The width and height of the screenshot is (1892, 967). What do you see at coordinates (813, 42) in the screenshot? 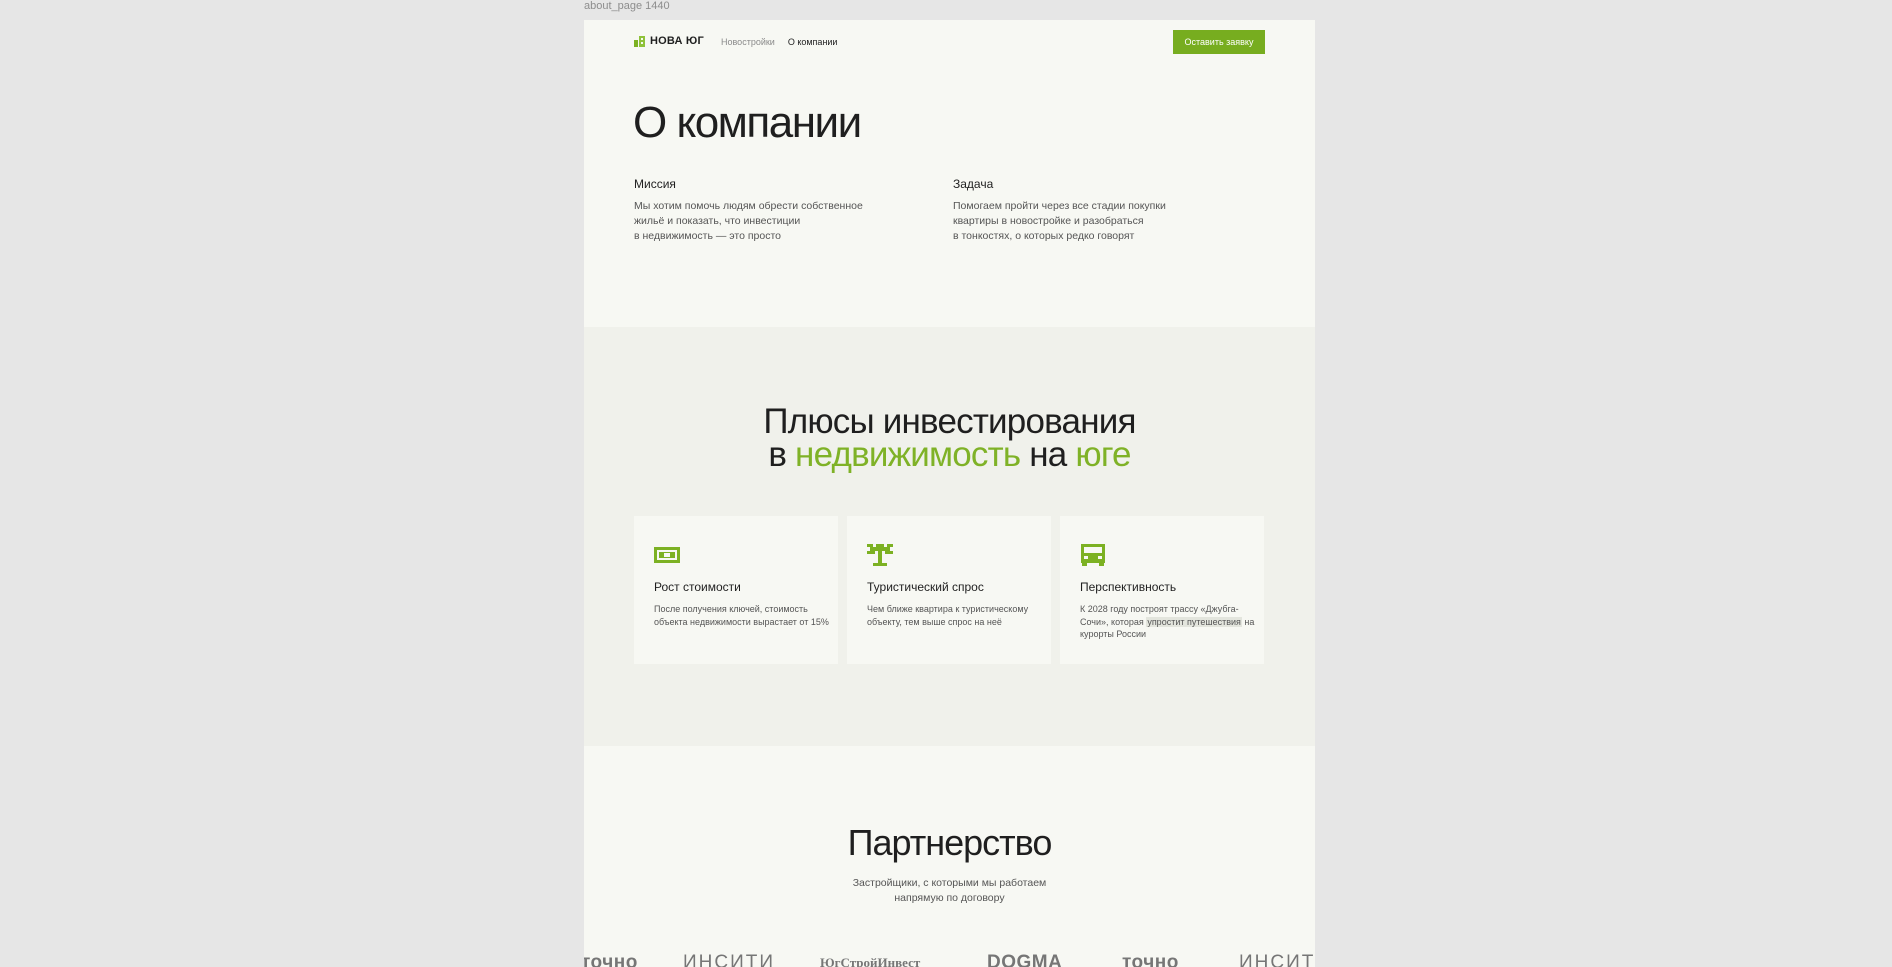
I see `nav-item-about: О компании` at bounding box center [813, 42].